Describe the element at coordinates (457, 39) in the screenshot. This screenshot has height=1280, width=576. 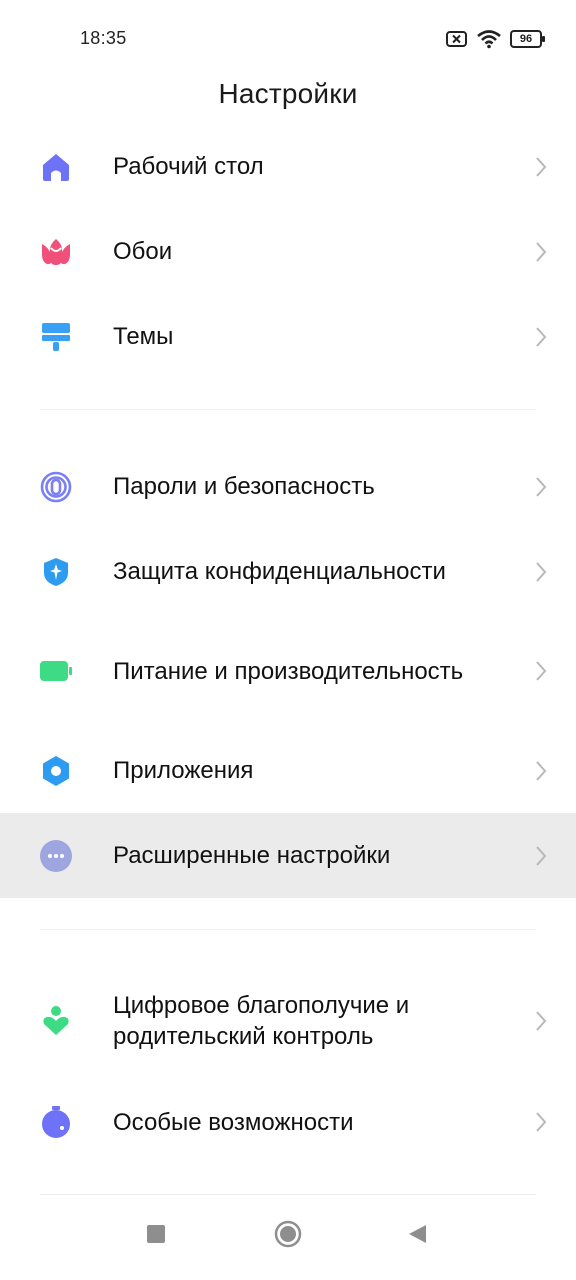
I see `sim-x-icon` at that location.